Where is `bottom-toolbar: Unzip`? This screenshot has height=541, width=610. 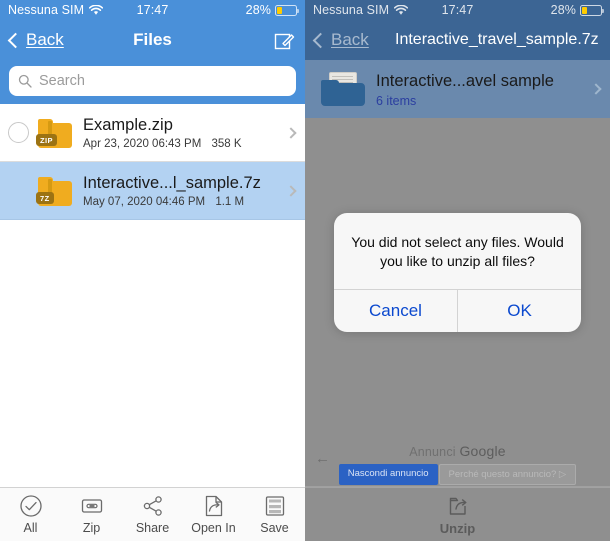
bottom-toolbar: Unzip is located at coordinates (457, 514).